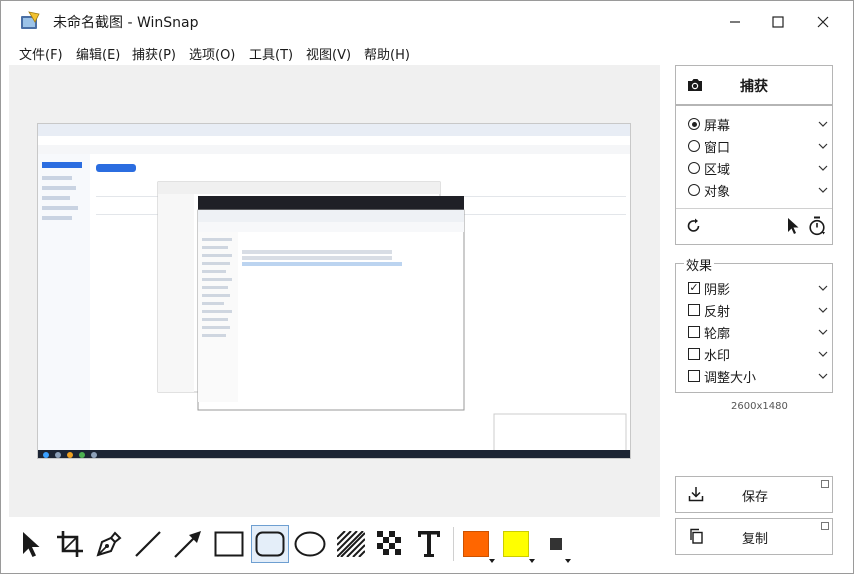  I want to click on menu-file: 文件(F), so click(41, 53).